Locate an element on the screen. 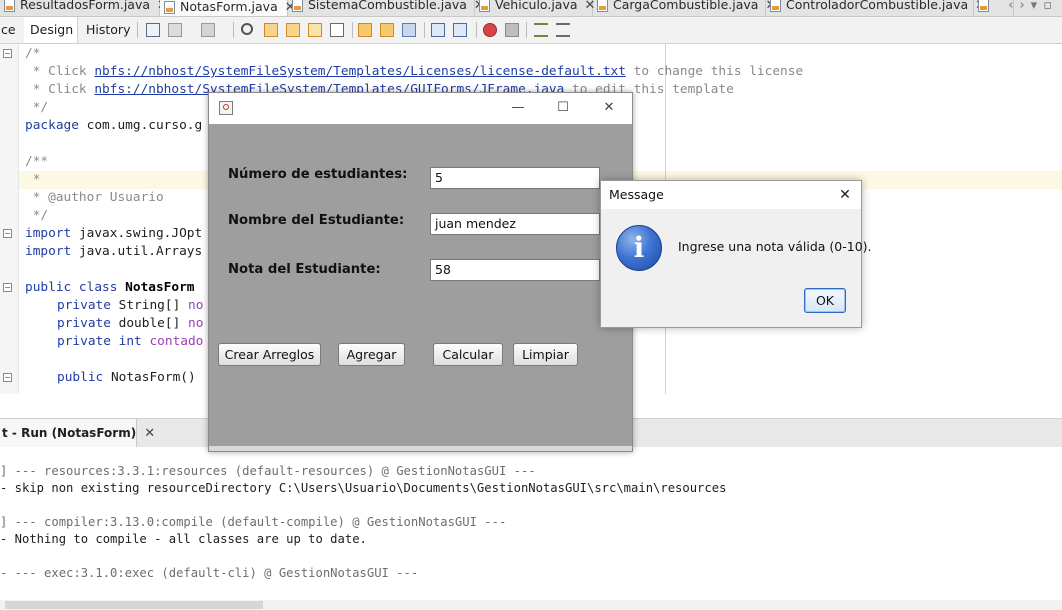  tab-notasform: NotasForm.java ✕ is located at coordinates (228, 8).